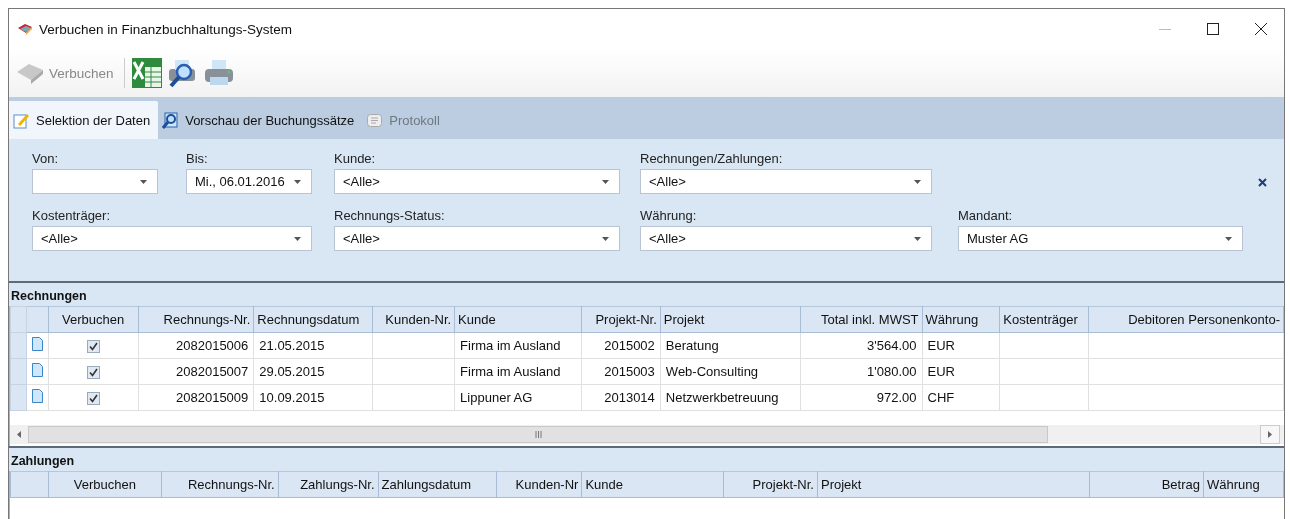 This screenshot has width=1290, height=519. What do you see at coordinates (375, 120) in the screenshot?
I see `message-icon` at bounding box center [375, 120].